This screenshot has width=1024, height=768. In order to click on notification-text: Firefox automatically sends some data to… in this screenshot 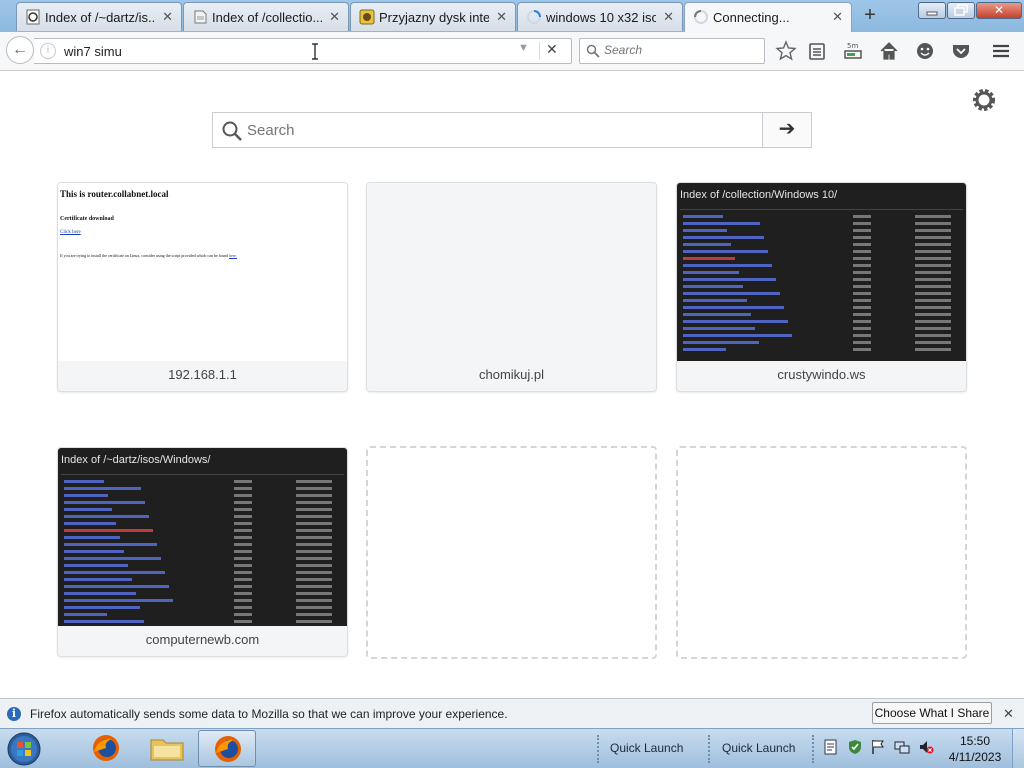, I will do `click(269, 714)`.